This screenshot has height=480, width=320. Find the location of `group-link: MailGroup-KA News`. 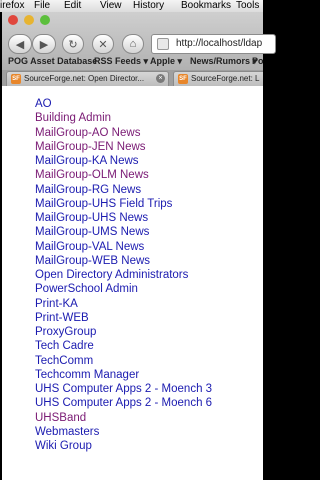

group-link: MailGroup-KA News is located at coordinates (87, 161).